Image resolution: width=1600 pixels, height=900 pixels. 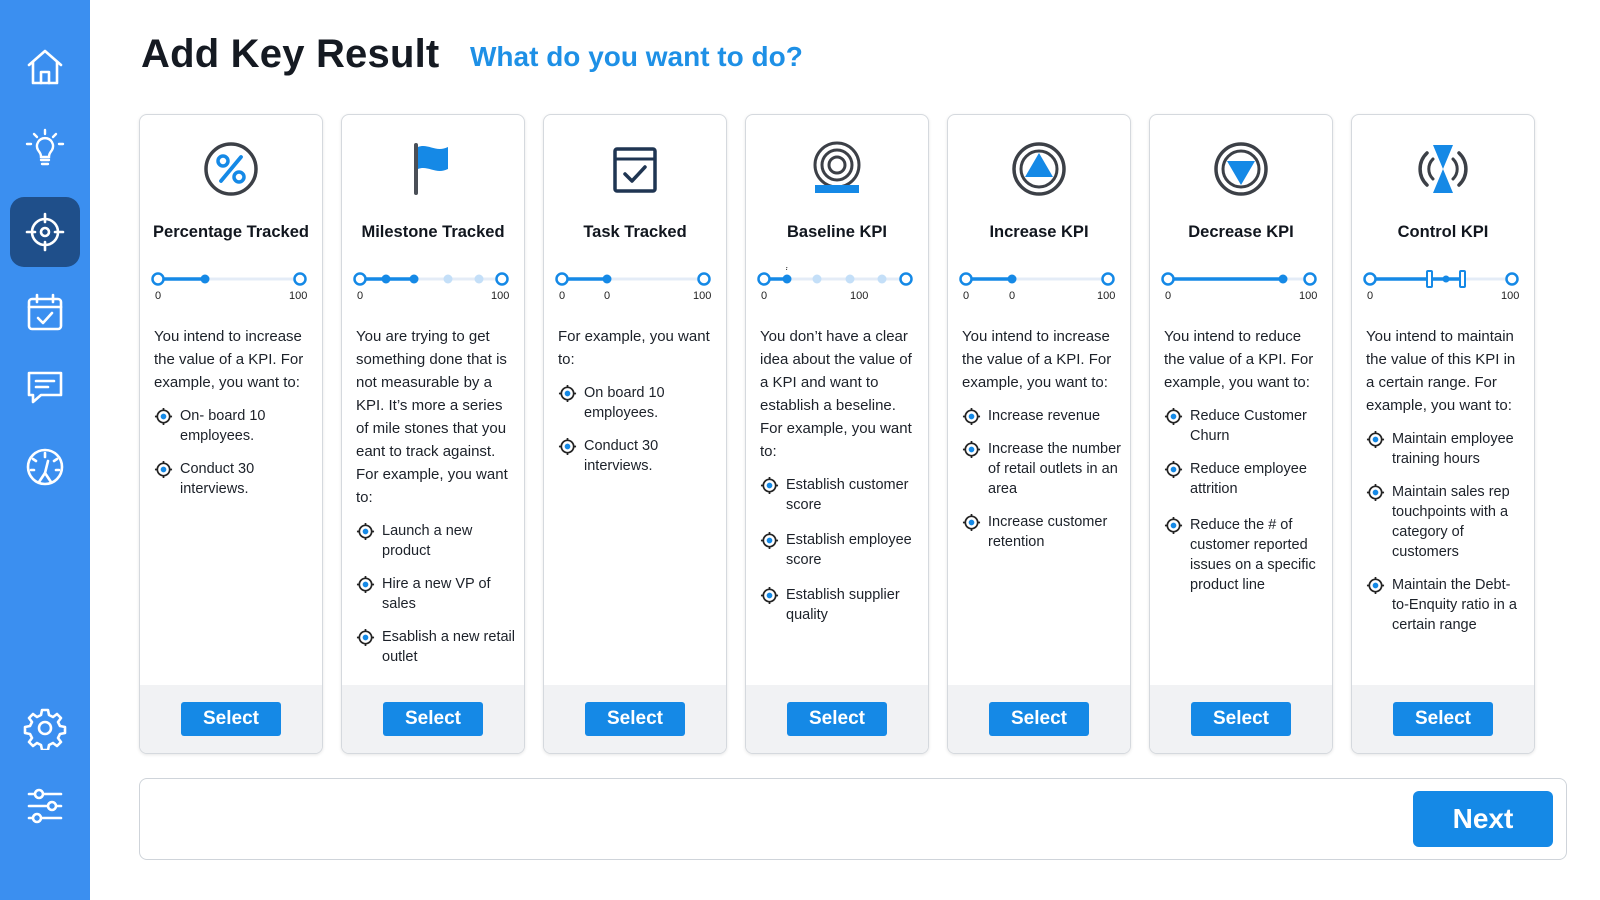 What do you see at coordinates (45, 67) in the screenshot?
I see `nav-home` at bounding box center [45, 67].